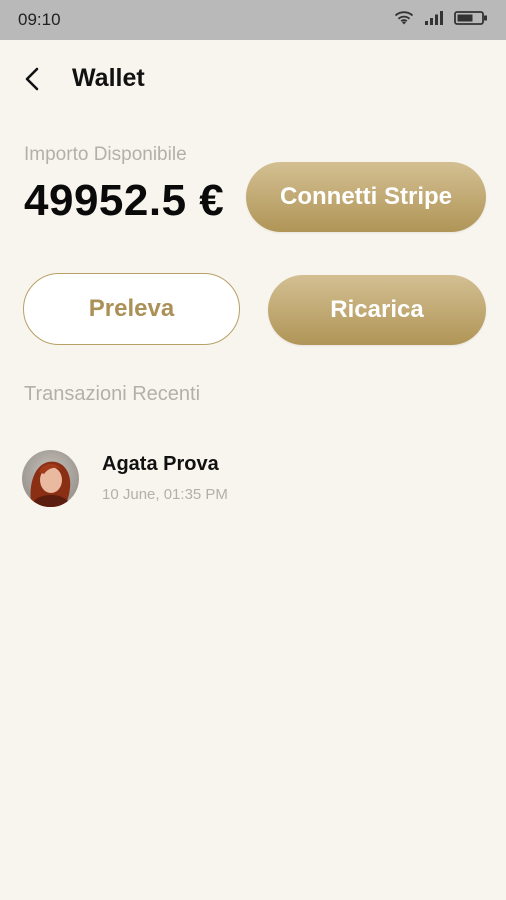 This screenshot has height=900, width=506. Describe the element at coordinates (404, 18) in the screenshot. I see `wifi-icon` at that location.